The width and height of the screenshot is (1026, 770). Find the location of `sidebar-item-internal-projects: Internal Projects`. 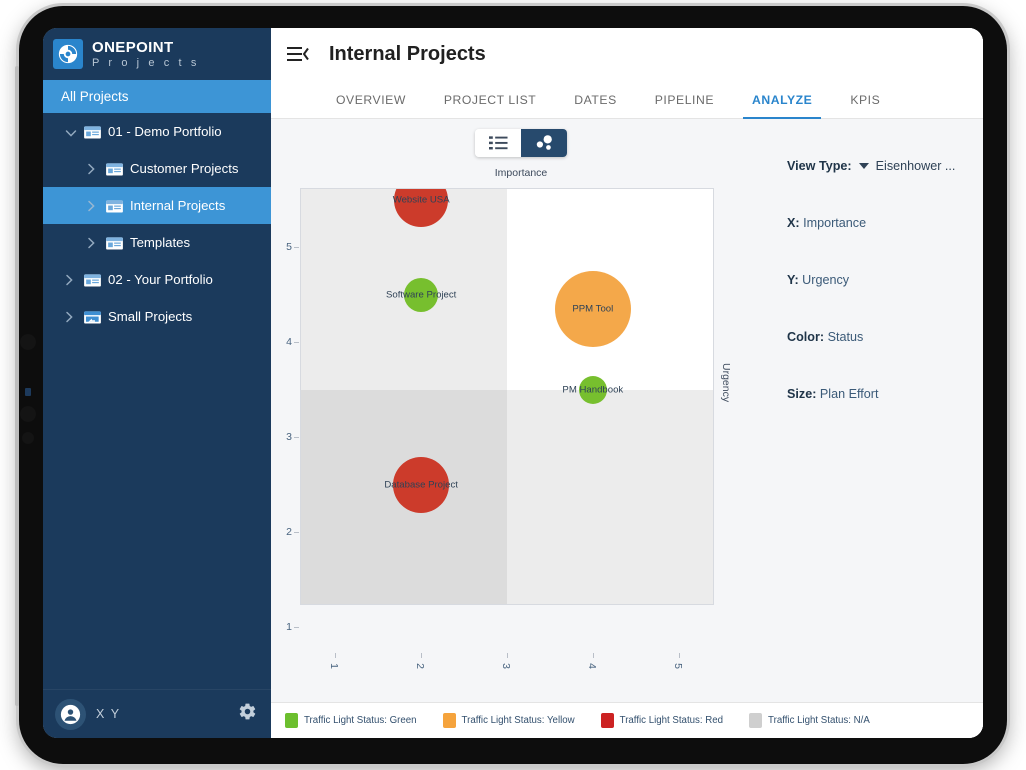

sidebar-item-internal-projects: Internal Projects is located at coordinates (157, 205).